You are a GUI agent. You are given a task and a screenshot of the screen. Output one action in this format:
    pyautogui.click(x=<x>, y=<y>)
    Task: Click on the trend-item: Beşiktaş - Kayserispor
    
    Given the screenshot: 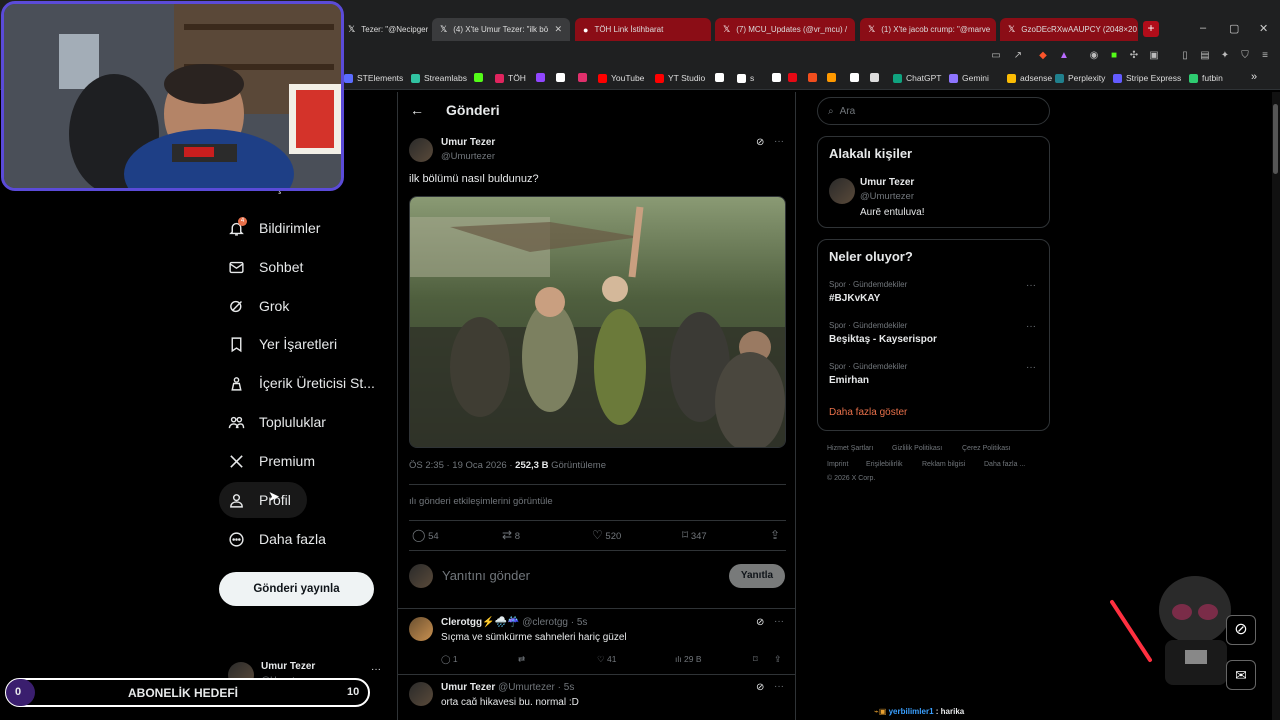 What is the action you would take?
    pyautogui.click(x=883, y=339)
    